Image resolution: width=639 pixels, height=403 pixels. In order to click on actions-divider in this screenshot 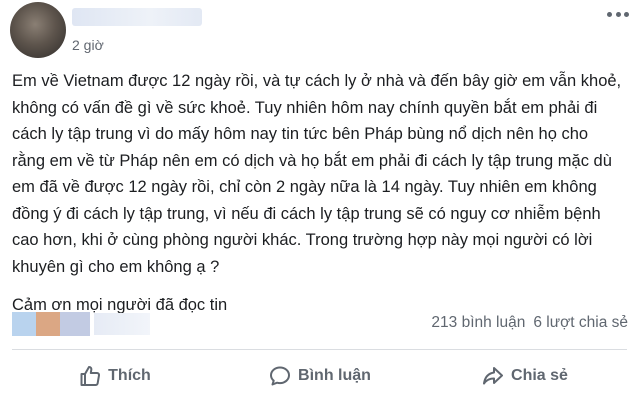, I will do `click(319, 349)`.